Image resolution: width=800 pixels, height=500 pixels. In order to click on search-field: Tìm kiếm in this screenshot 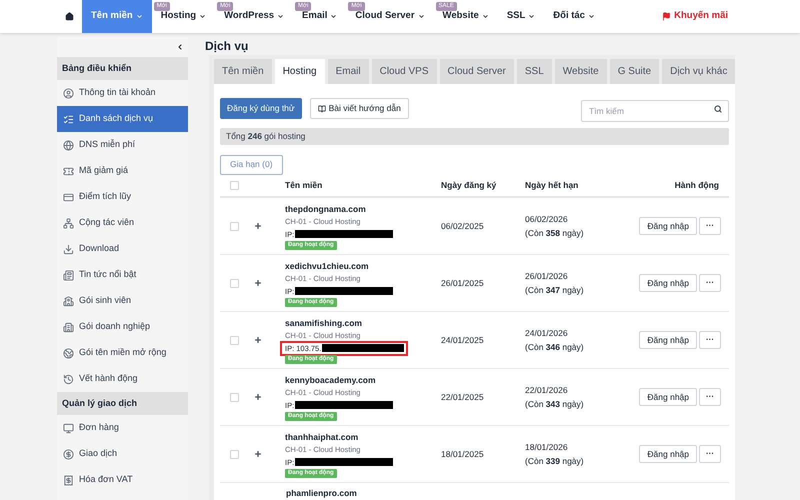, I will do `click(655, 111)`.